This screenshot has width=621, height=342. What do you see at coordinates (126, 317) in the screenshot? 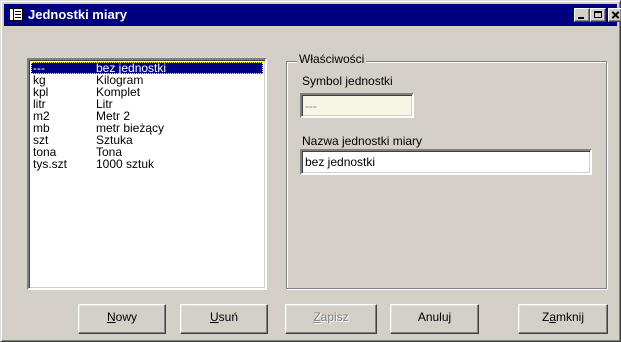
I see `new-button-label: owy` at bounding box center [126, 317].